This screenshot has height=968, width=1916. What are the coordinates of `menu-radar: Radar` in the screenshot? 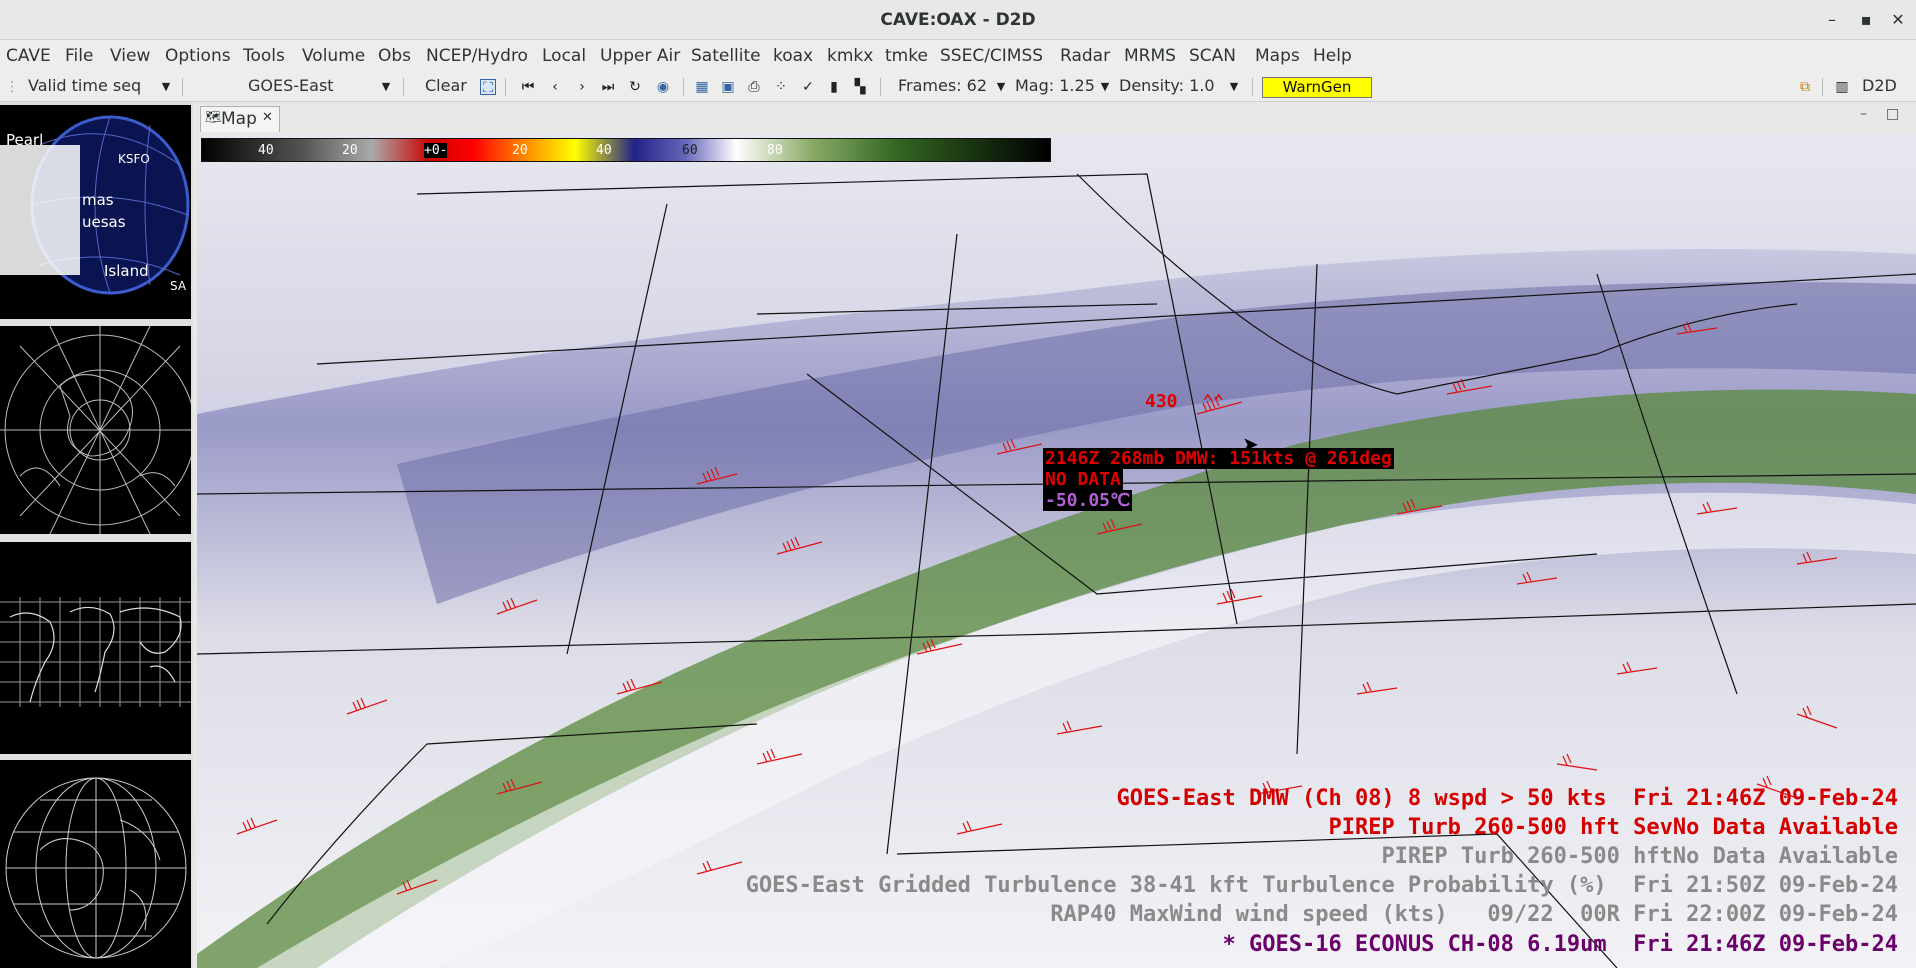 It's located at (1085, 56).